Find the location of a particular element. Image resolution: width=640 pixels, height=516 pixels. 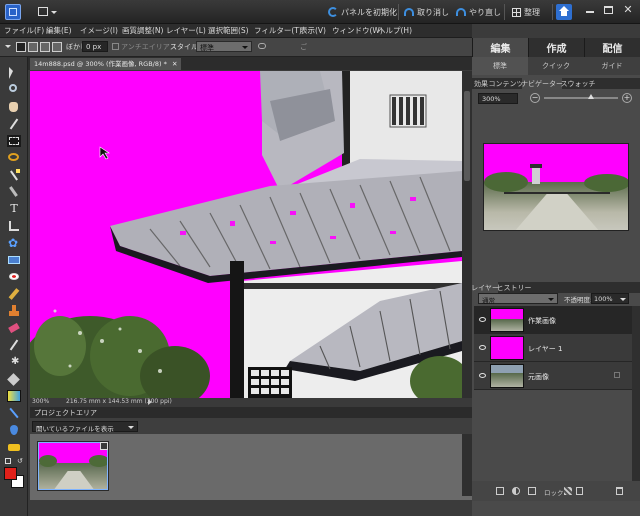

quick-selection-tool-icon is located at coordinates (14, 192).